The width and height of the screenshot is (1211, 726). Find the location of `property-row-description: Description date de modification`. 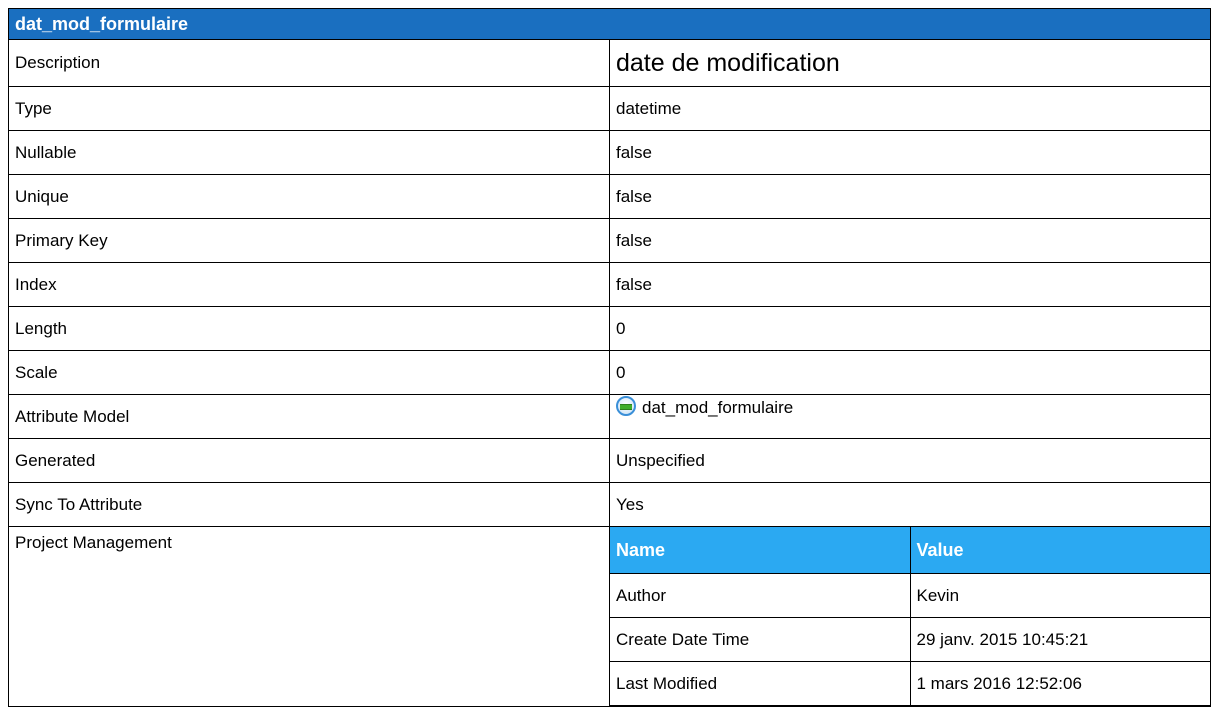

property-row-description: Description date de modification is located at coordinates (609, 63).